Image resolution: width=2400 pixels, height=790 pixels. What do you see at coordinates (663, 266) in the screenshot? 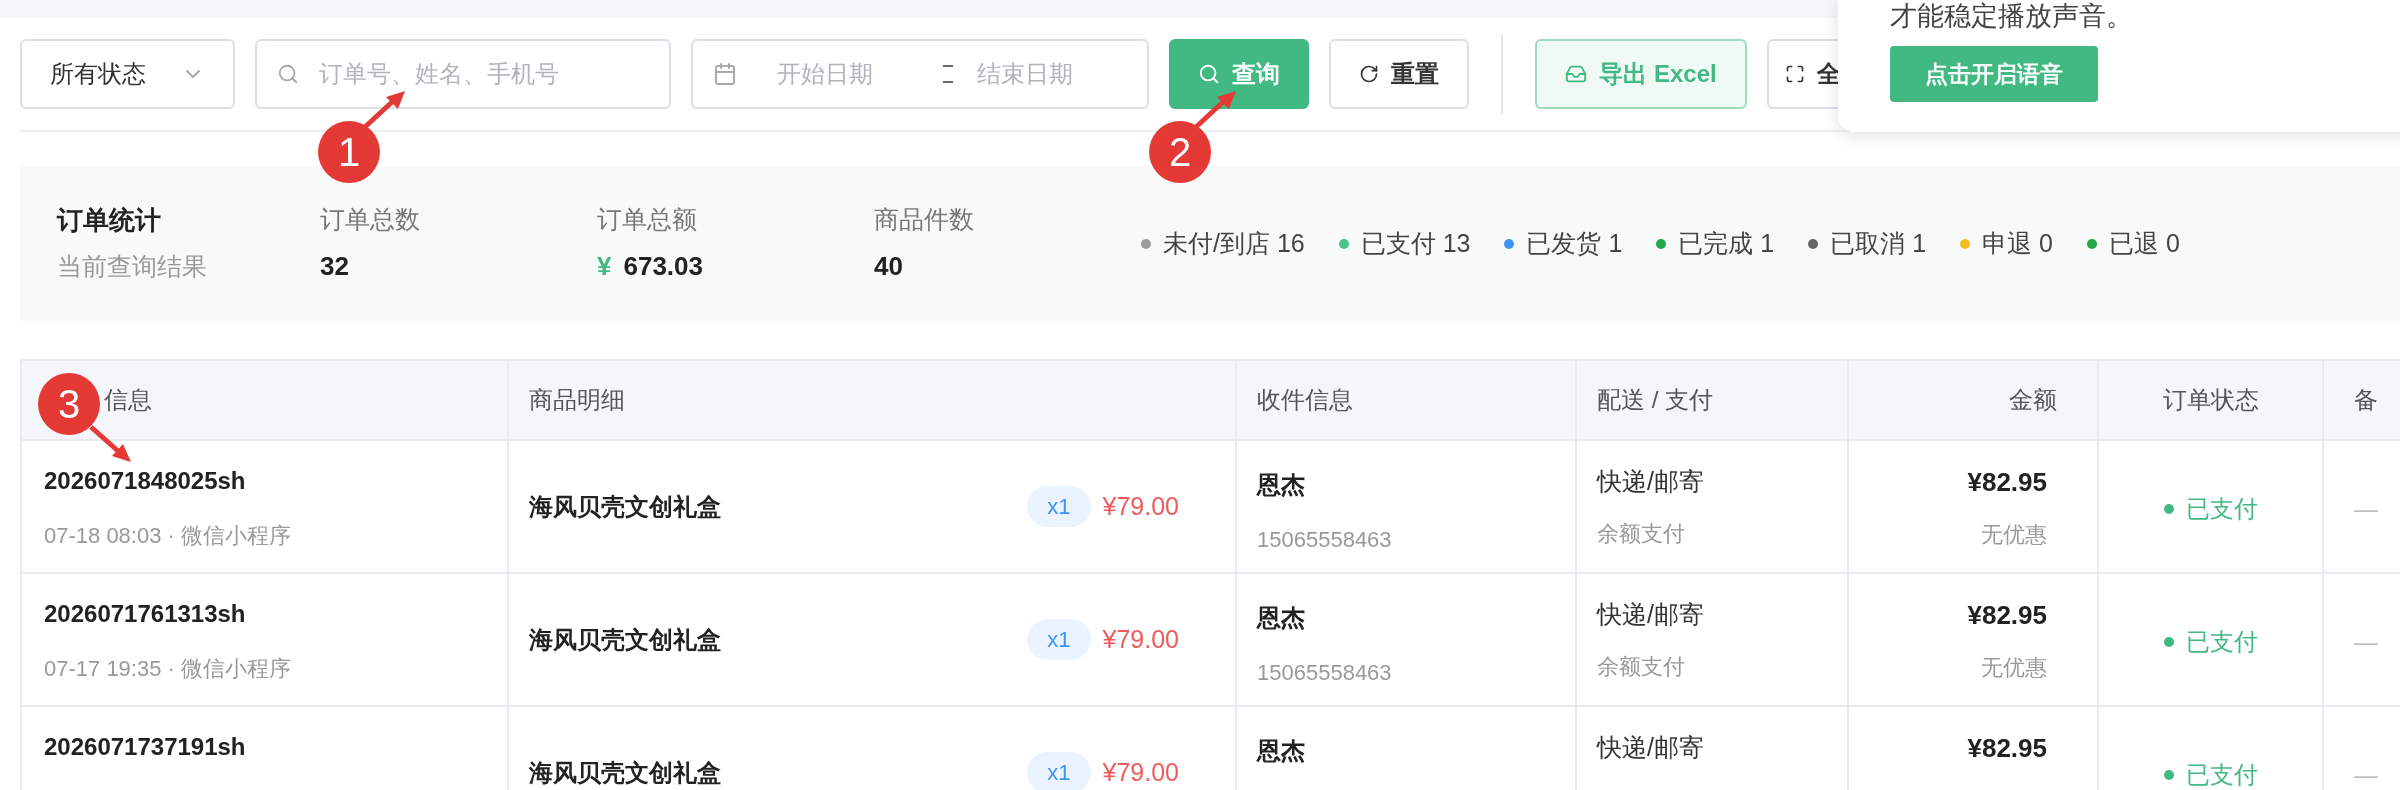
I see `metric-value: 673.03` at bounding box center [663, 266].